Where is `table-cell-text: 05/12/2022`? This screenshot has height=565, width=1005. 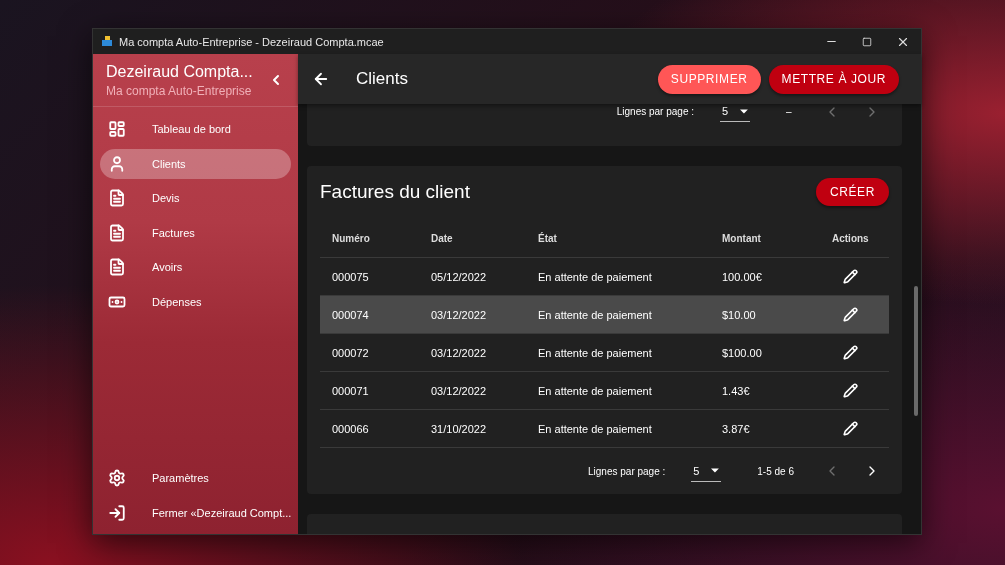 table-cell-text: 05/12/2022 is located at coordinates (459, 276).